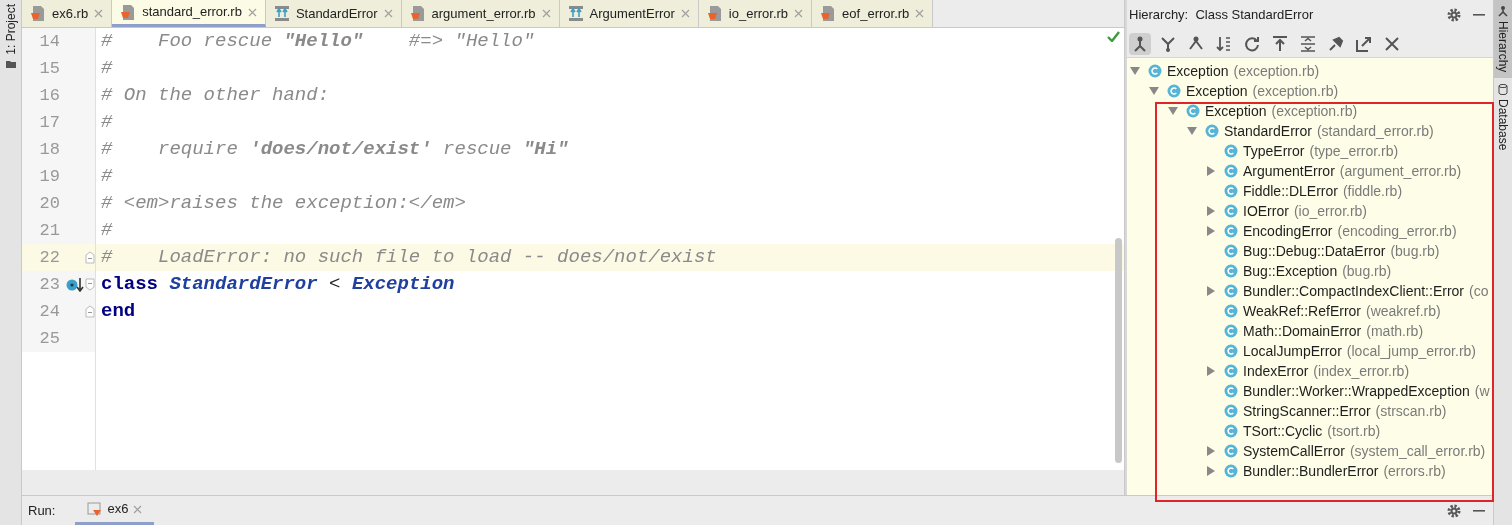  I want to click on editor-tab: ex6.rb, so click(67, 13).